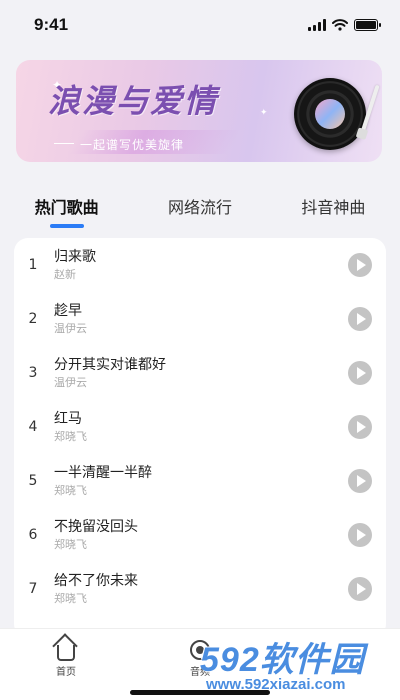 This screenshot has width=400, height=700. I want to click on banner-subtitle: 一起谱写优美旋律, so click(119, 145).